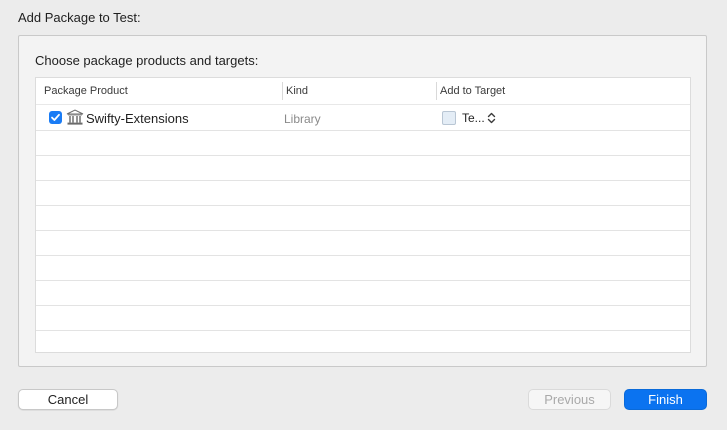 The width and height of the screenshot is (727, 430). What do you see at coordinates (68, 399) in the screenshot?
I see `cancel-button: Cancel` at bounding box center [68, 399].